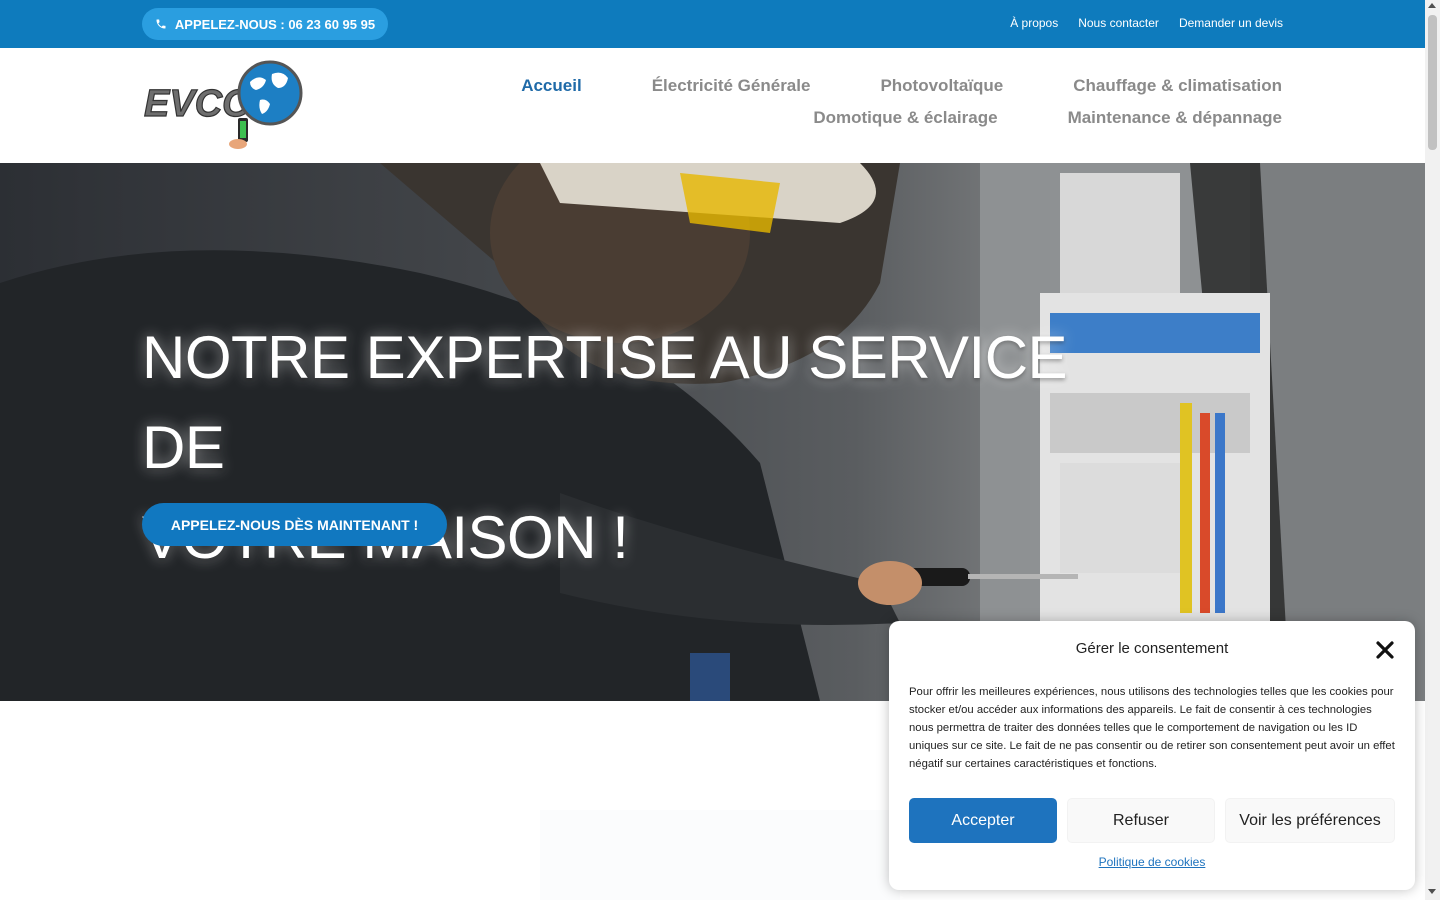  What do you see at coordinates (983, 820) in the screenshot?
I see `accept-button: Accepter` at bounding box center [983, 820].